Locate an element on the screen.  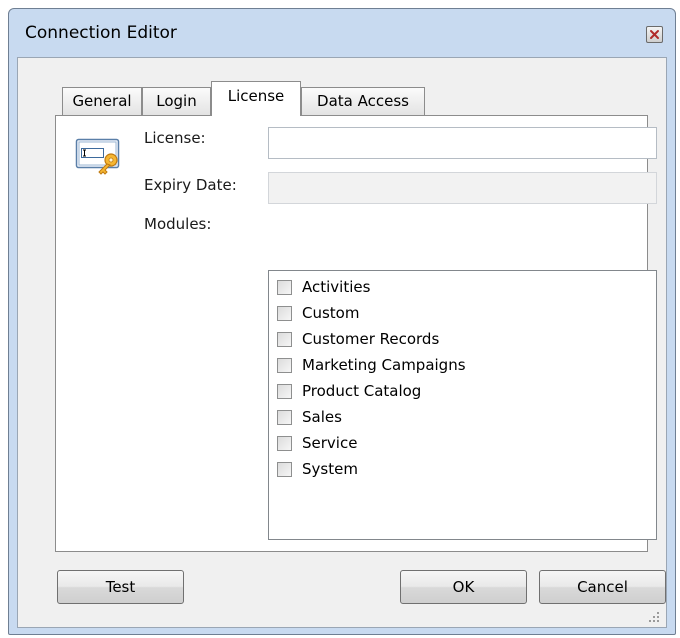
resize-grip-icon is located at coordinates (654, 617).